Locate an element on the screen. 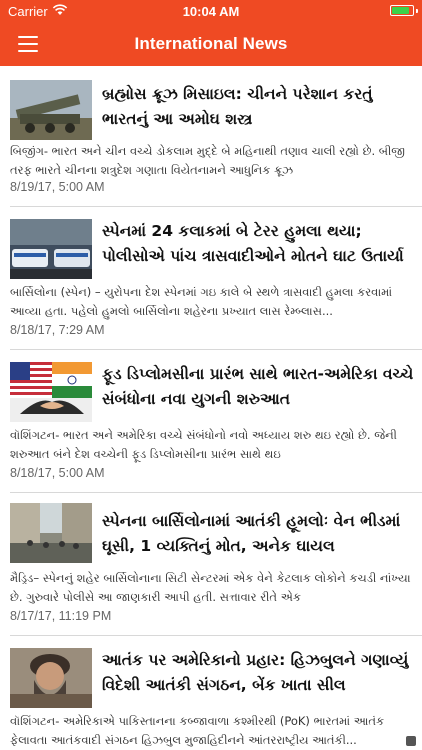  news-timestamp: 8/19/17, 5:00 AM is located at coordinates (57, 187).